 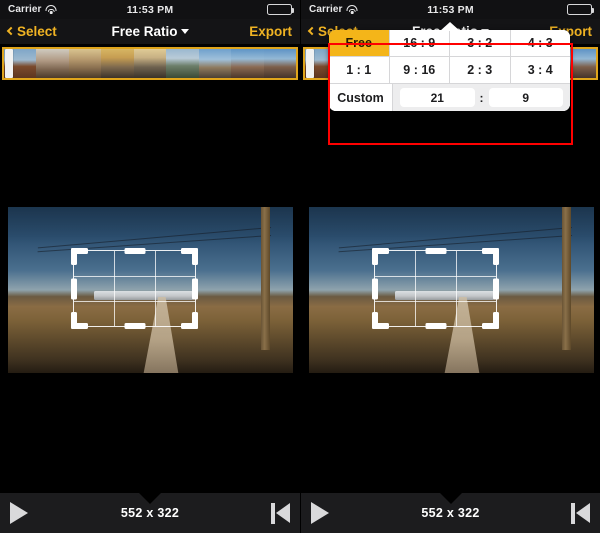 I want to click on ratio-row: Free 16 : 9 3 : 2 4 : 3, so click(x=449, y=43).